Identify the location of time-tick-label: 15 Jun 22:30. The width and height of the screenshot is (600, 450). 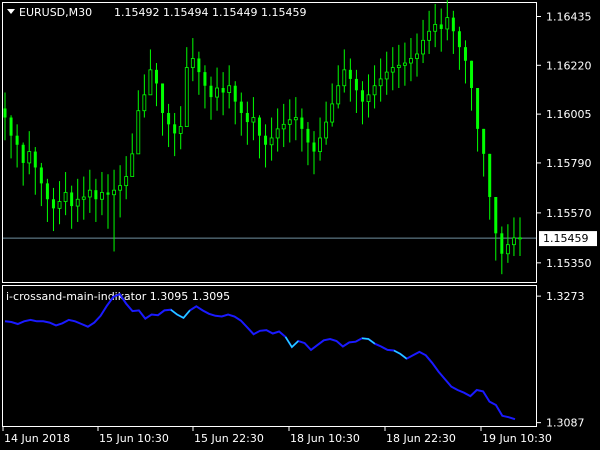
(229, 438).